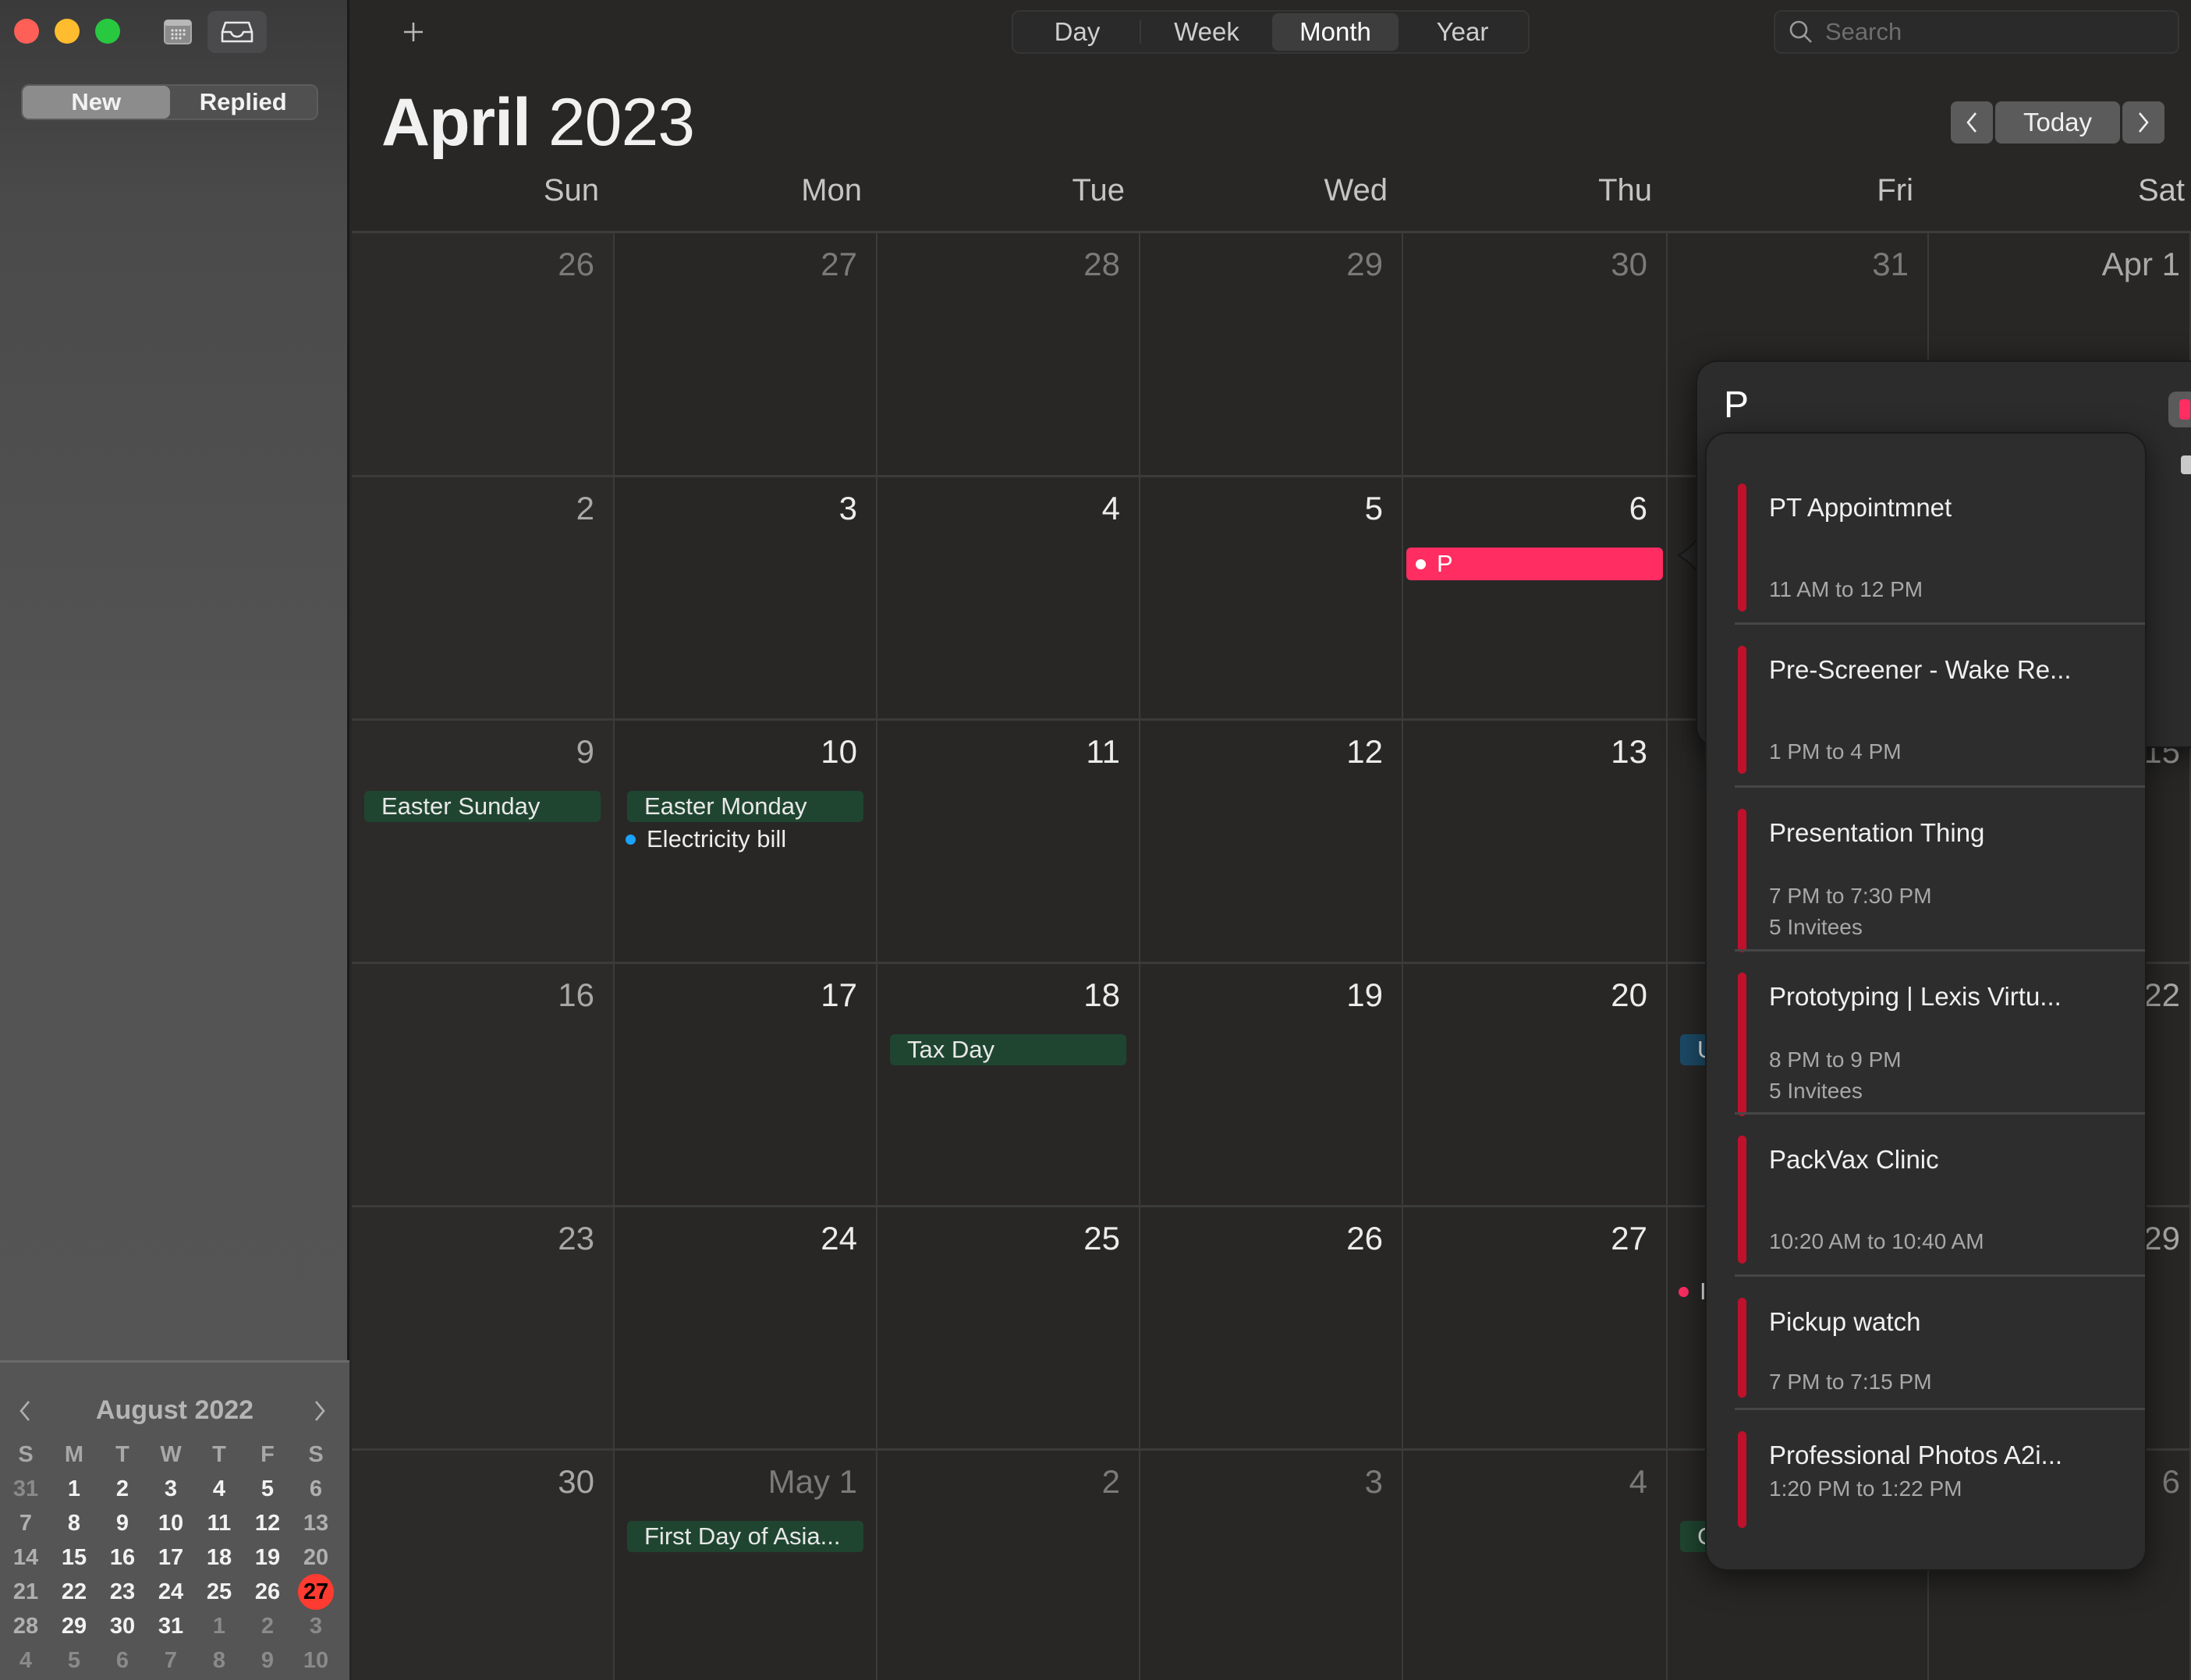 The image size is (2191, 1680). I want to click on next-month-button, so click(2143, 122).